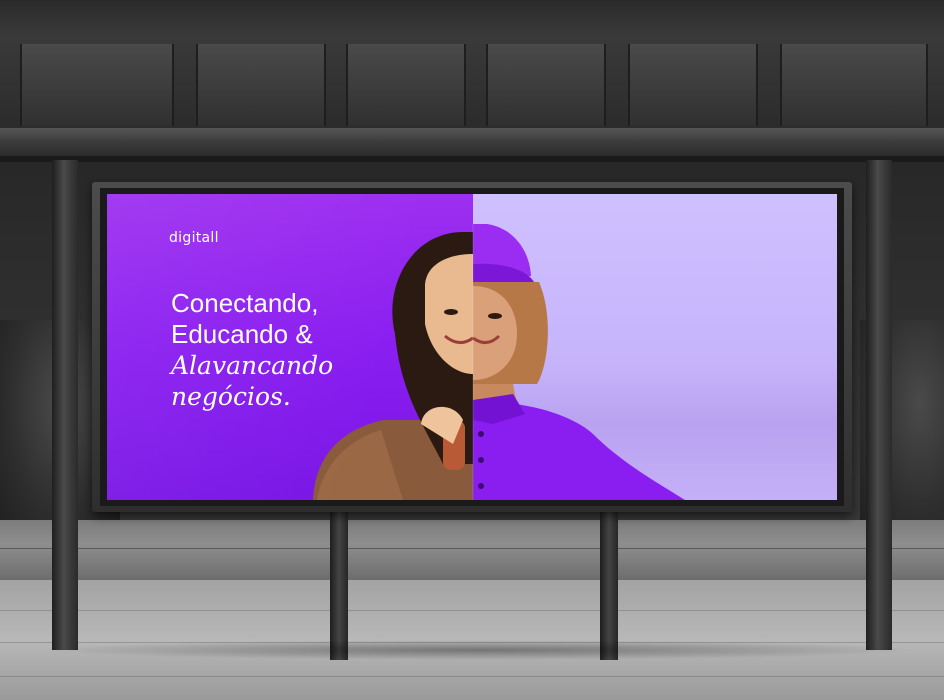 This screenshot has height=700, width=944. I want to click on shelter-post-left, so click(65, 405).